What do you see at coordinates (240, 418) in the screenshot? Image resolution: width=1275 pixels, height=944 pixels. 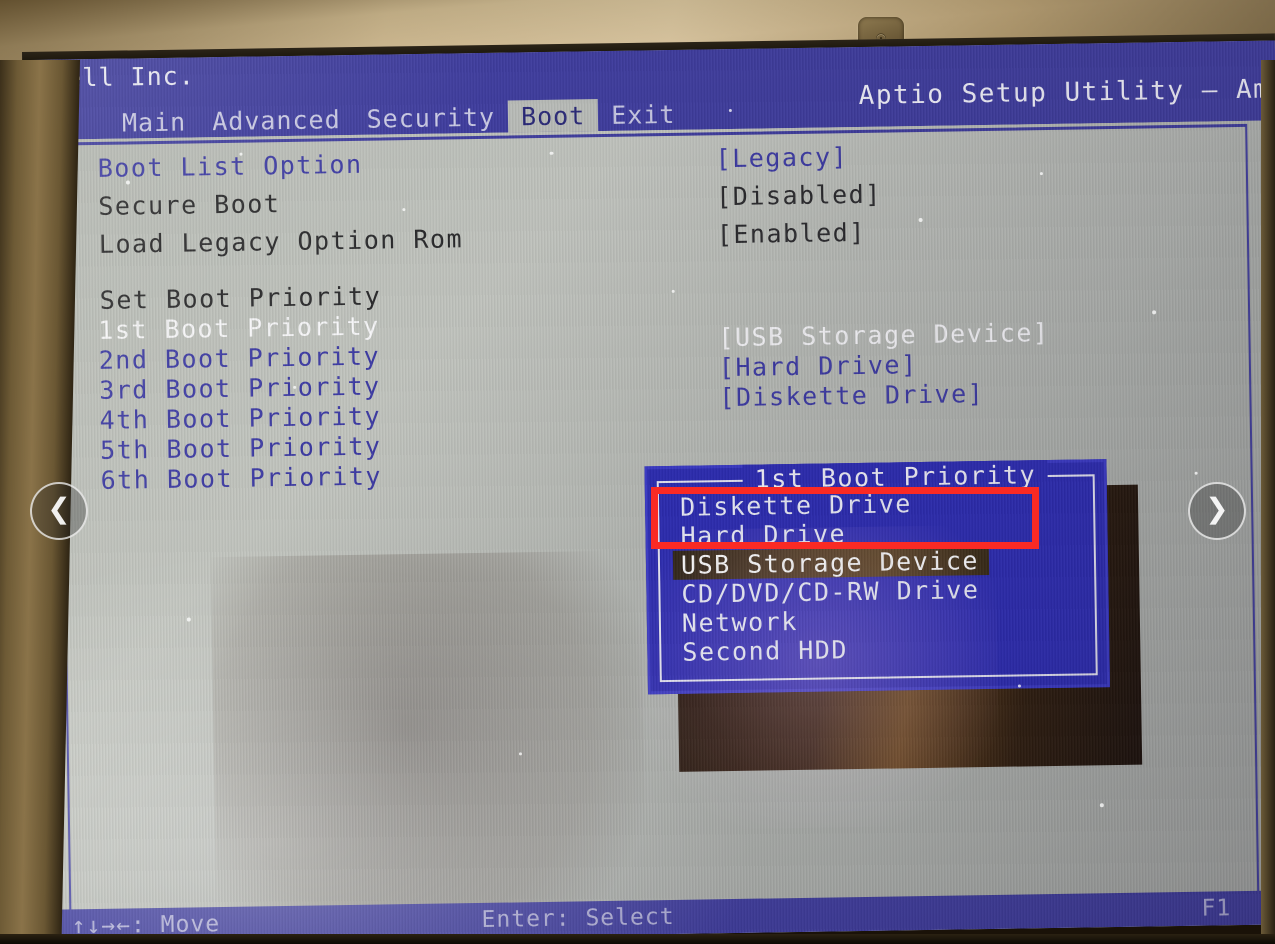 I see `priority-label-4th: 4th Boot Priority` at bounding box center [240, 418].